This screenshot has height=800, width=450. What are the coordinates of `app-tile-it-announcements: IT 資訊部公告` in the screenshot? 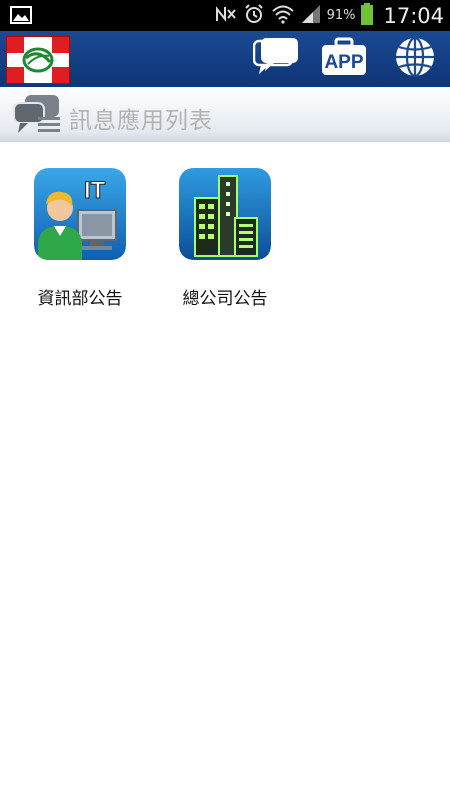 It's located at (80, 238).